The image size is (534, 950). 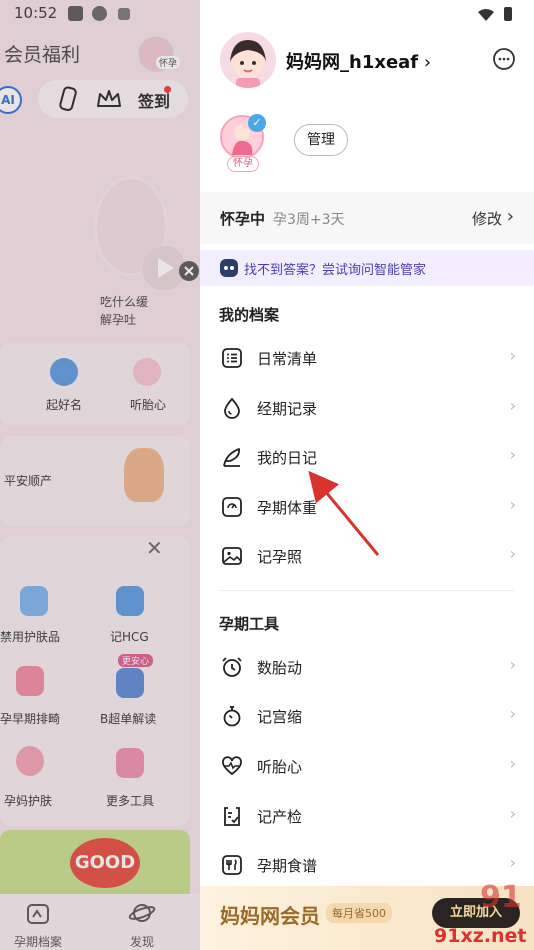 I want to click on menu-item-fetal-heart: 听胎心 ›, so click(x=367, y=766).